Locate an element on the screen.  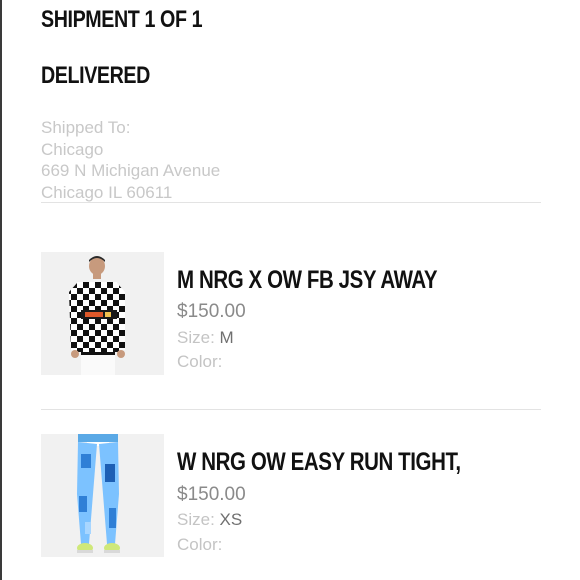
size-value: M is located at coordinates (226, 337).